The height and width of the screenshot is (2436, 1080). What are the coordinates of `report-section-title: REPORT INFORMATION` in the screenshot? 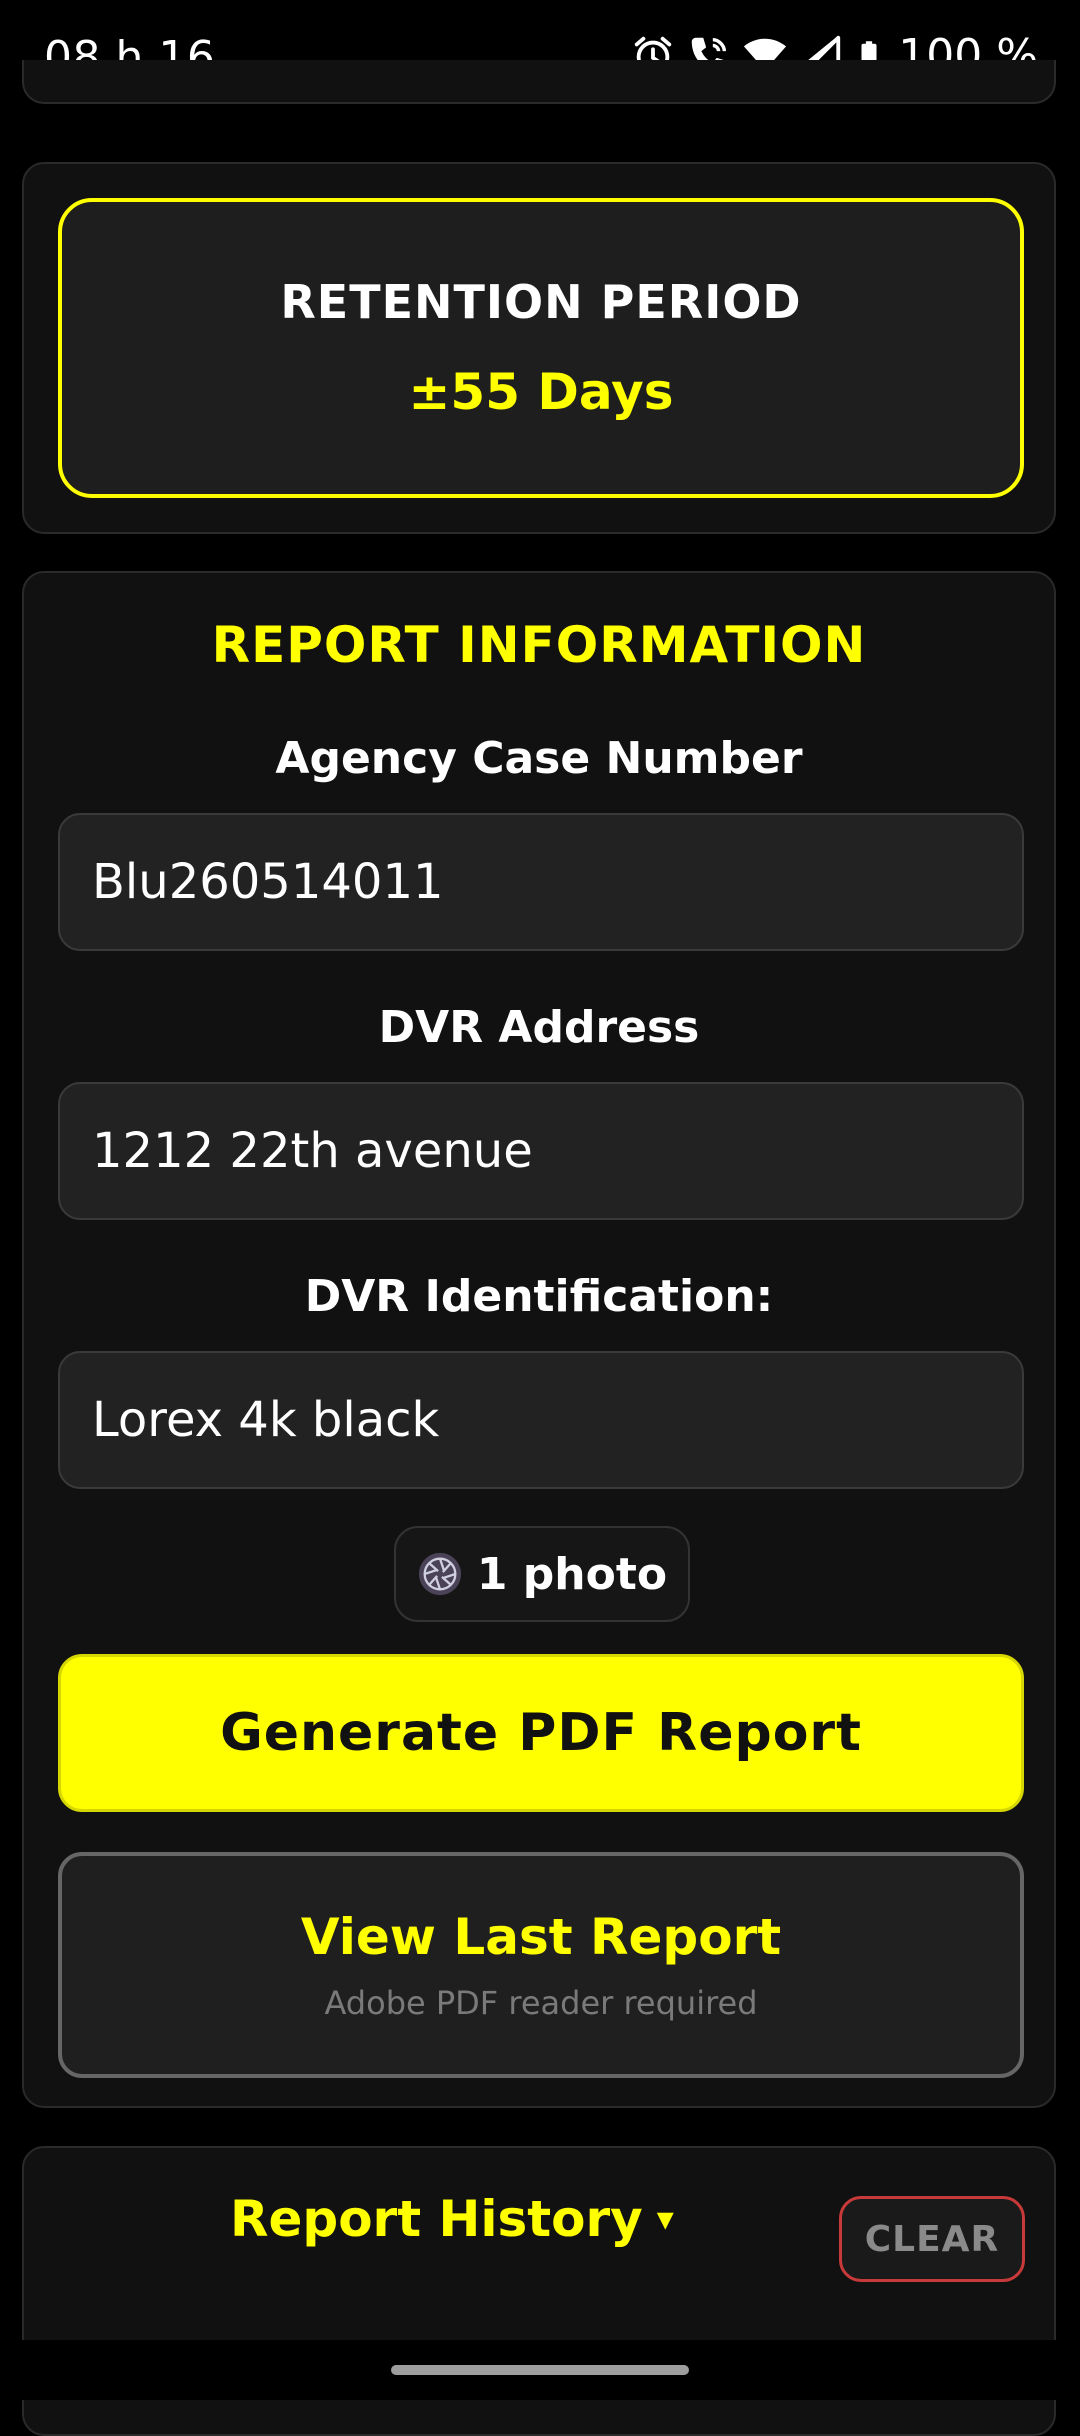 It's located at (539, 645).